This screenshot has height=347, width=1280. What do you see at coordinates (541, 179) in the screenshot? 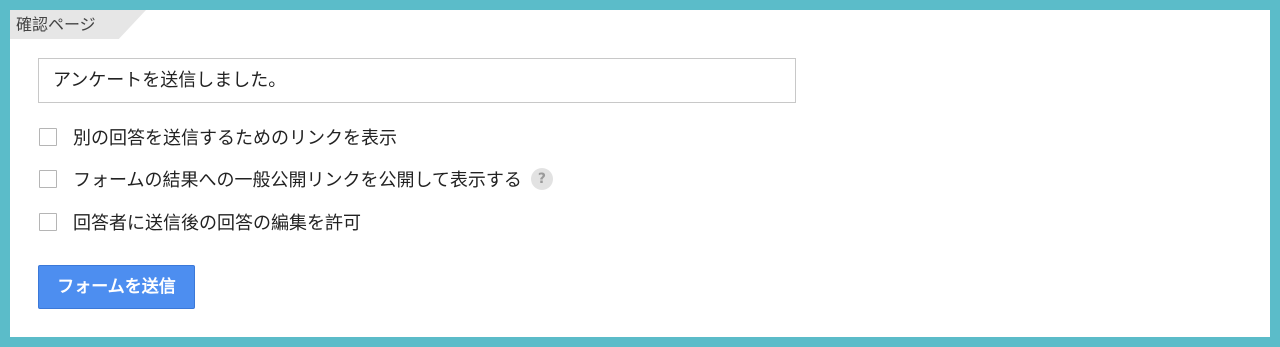
I see `help-icon: ?` at bounding box center [541, 179].